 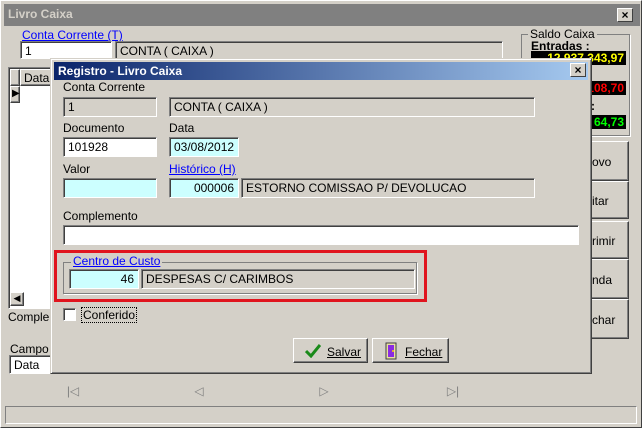 I want to click on dialog-conta-corrente-code: 1, so click(x=110, y=107).